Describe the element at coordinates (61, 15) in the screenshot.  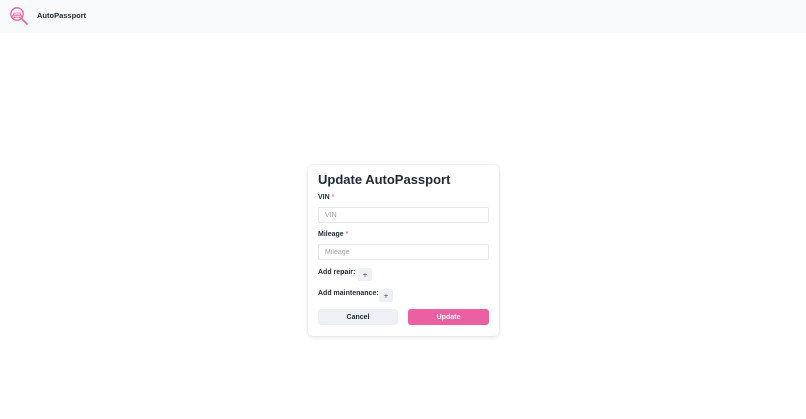
I see `app-title: AutoPassport` at that location.